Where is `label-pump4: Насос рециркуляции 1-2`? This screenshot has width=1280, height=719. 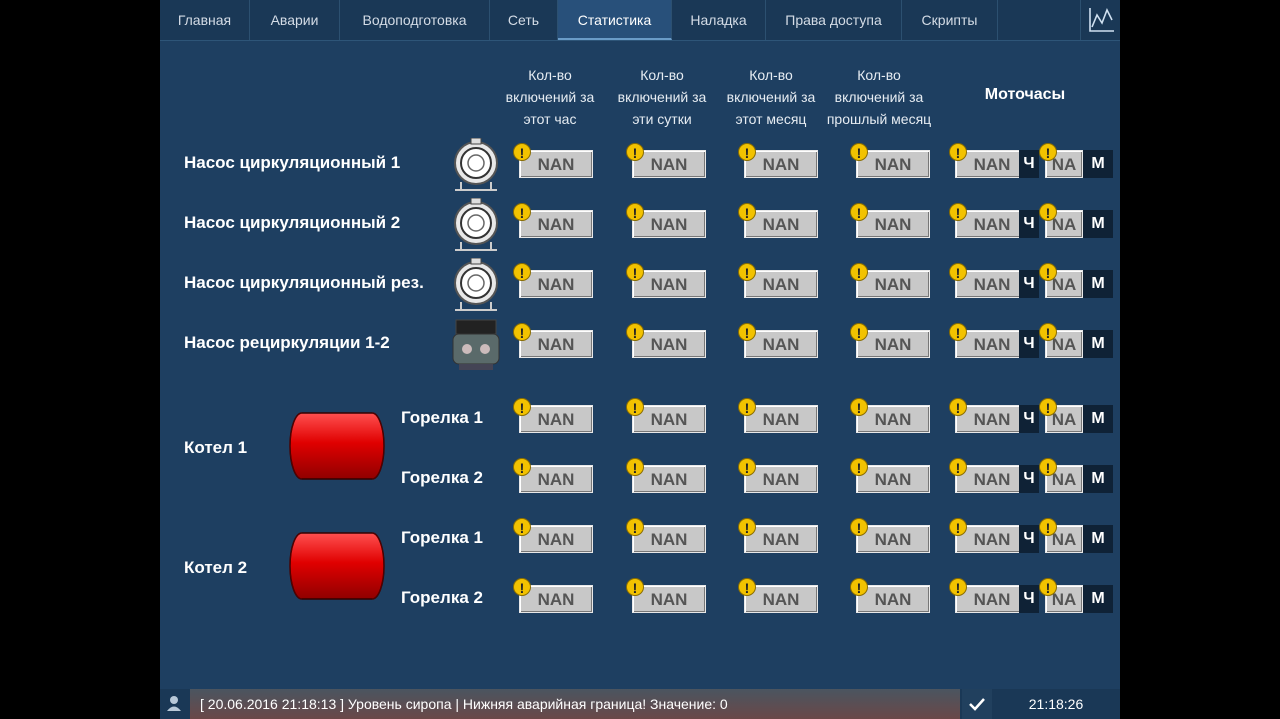 label-pump4: Насос рециркуляции 1-2 is located at coordinates (287, 342).